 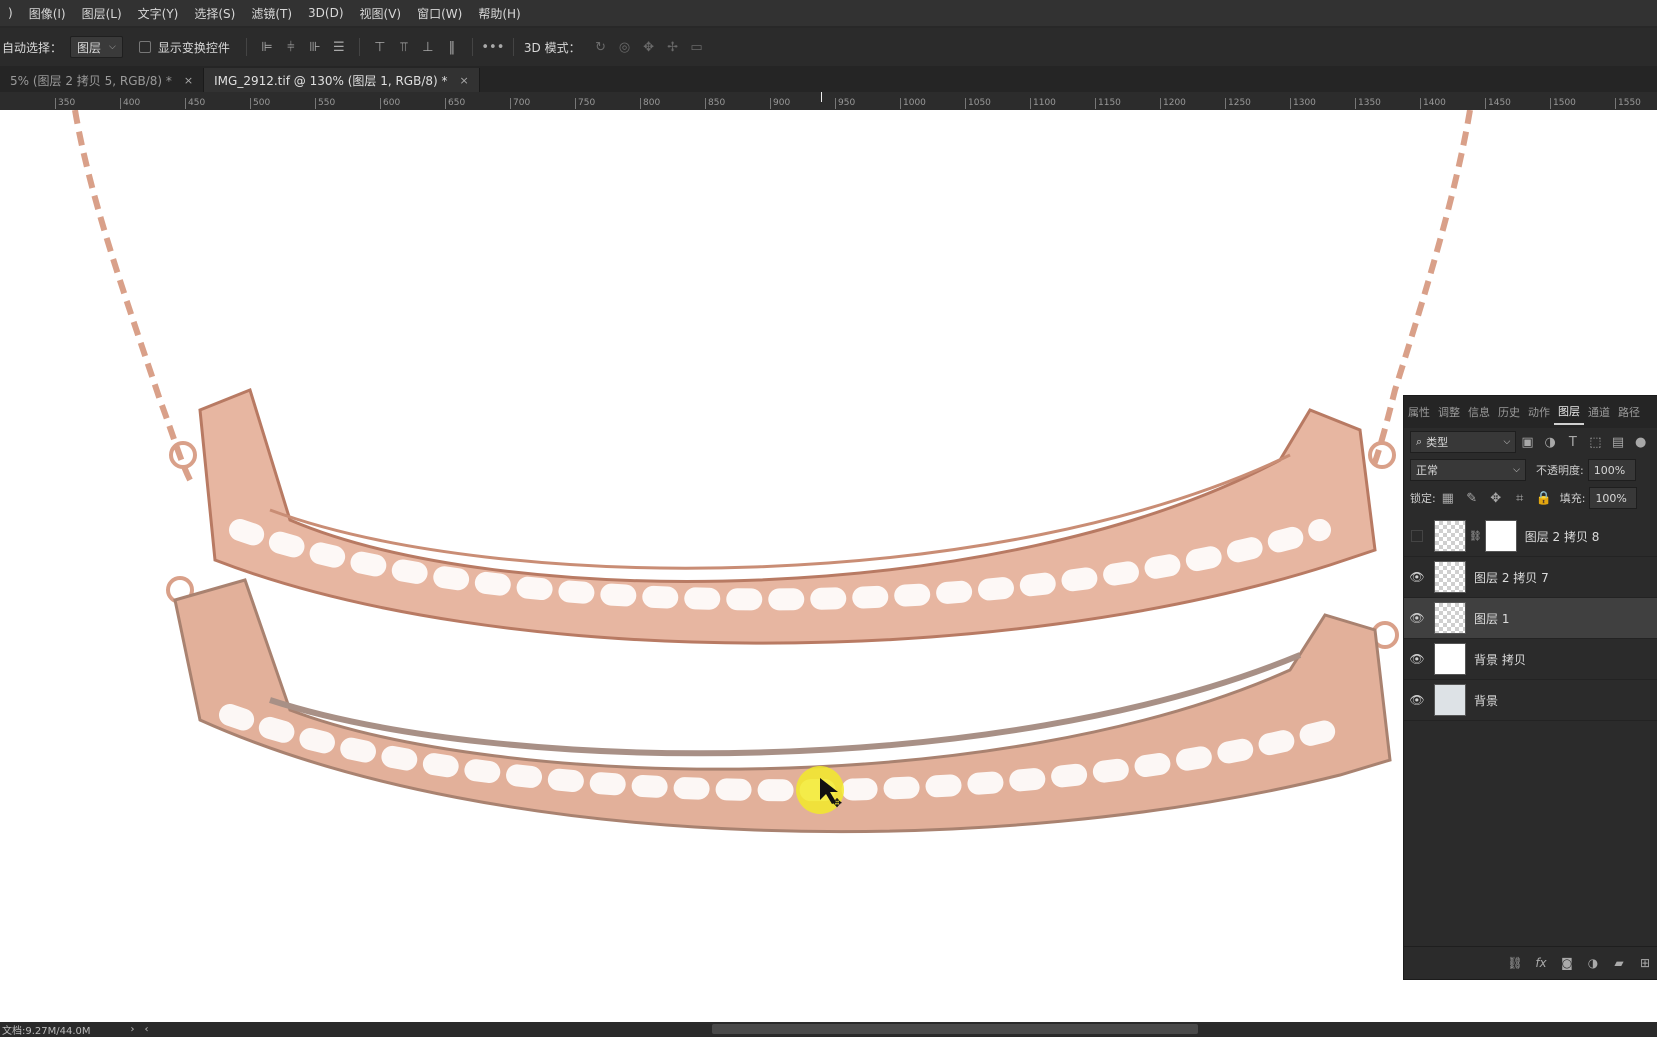 What do you see at coordinates (1595, 442) in the screenshot?
I see `filter-shape-icon: ⬚` at bounding box center [1595, 442].